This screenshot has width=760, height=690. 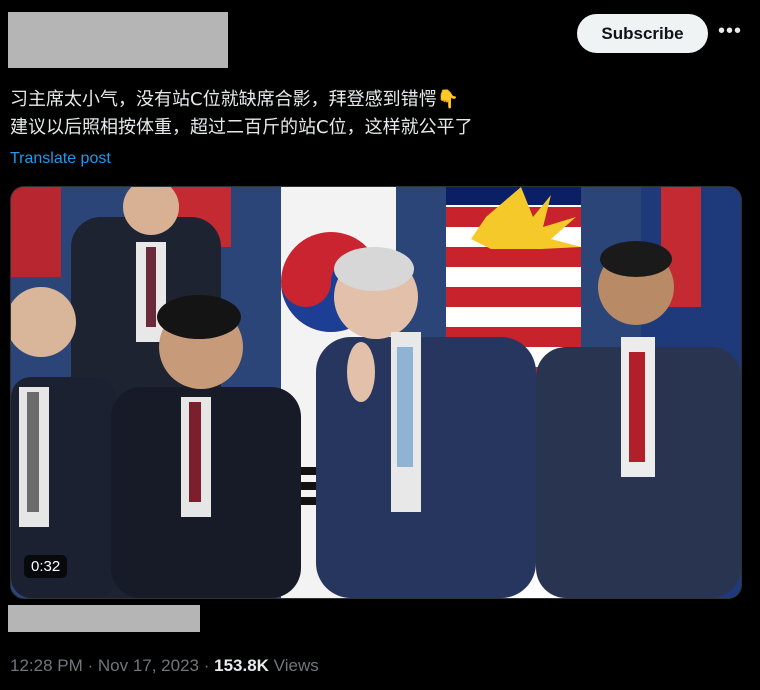 I want to click on post-meta: 12:28 PM · Nov 17, 2023 · 153.8K Views, so click(x=164, y=666).